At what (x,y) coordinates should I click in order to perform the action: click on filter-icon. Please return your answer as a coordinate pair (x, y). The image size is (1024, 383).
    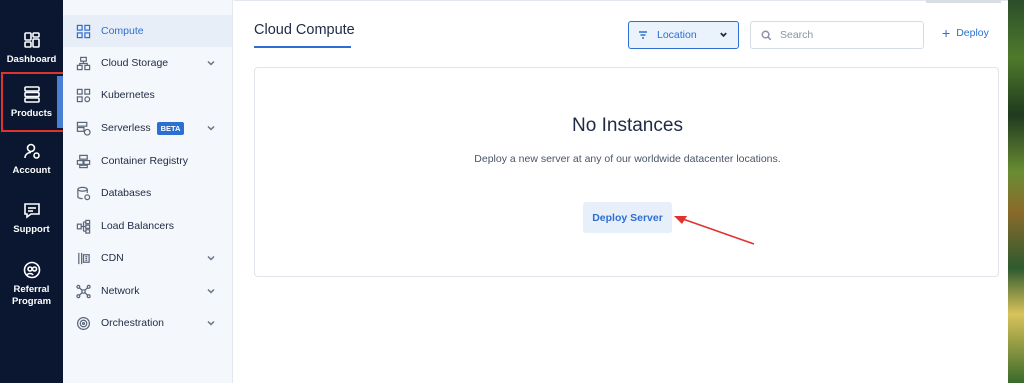
    Looking at the image, I should click on (643, 35).